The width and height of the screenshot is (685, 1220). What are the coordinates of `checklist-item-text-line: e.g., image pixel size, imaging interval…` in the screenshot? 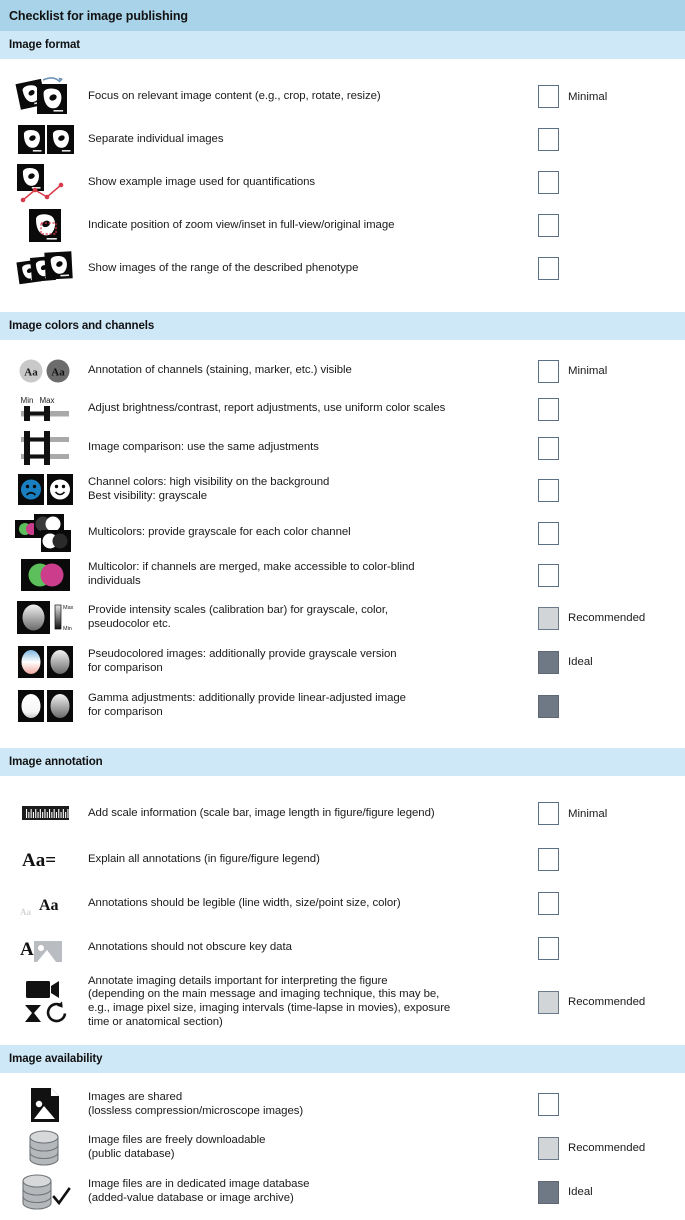 It's located at (269, 1008).